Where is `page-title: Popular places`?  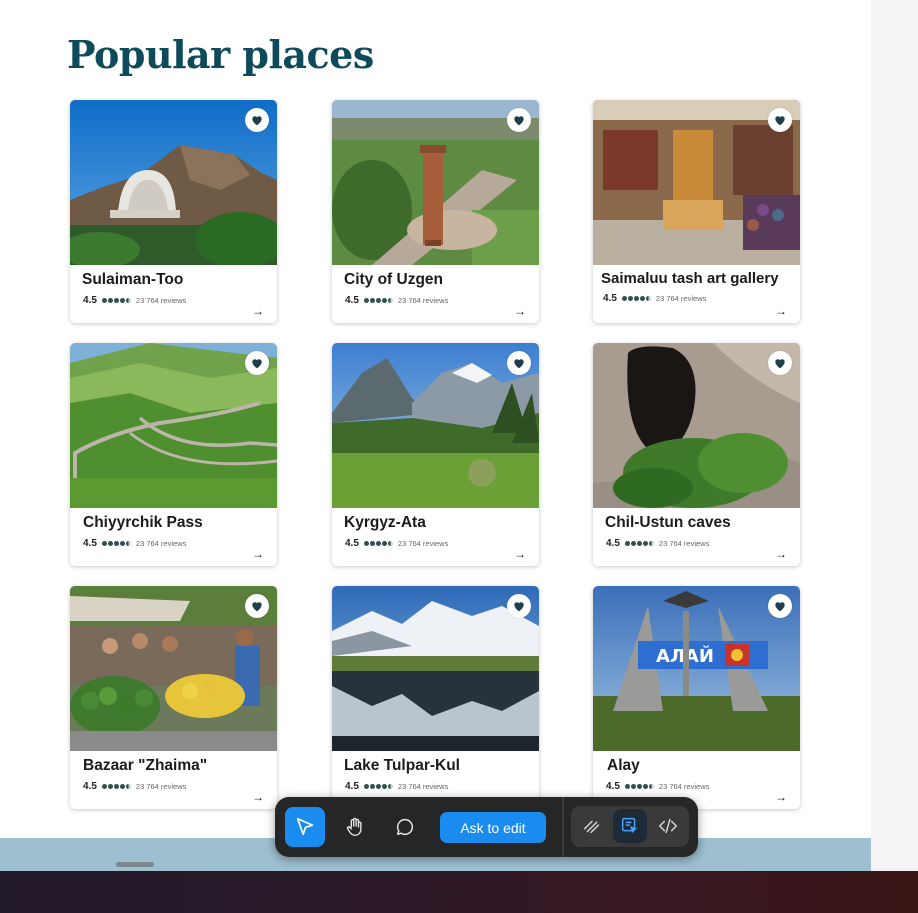 page-title: Popular places is located at coordinates (220, 54).